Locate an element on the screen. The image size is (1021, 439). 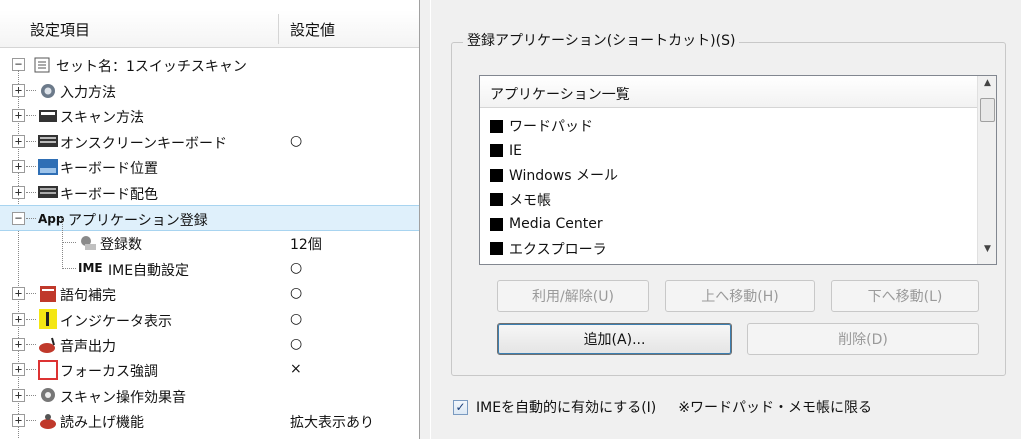
header-separator is located at coordinates (278, 29).